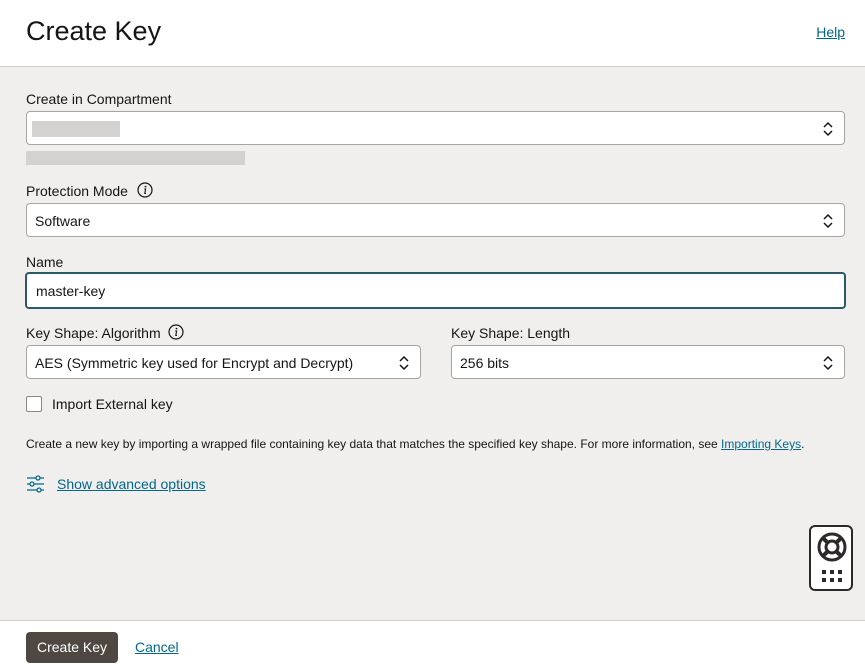  I want to click on compartment-select, so click(435, 128).